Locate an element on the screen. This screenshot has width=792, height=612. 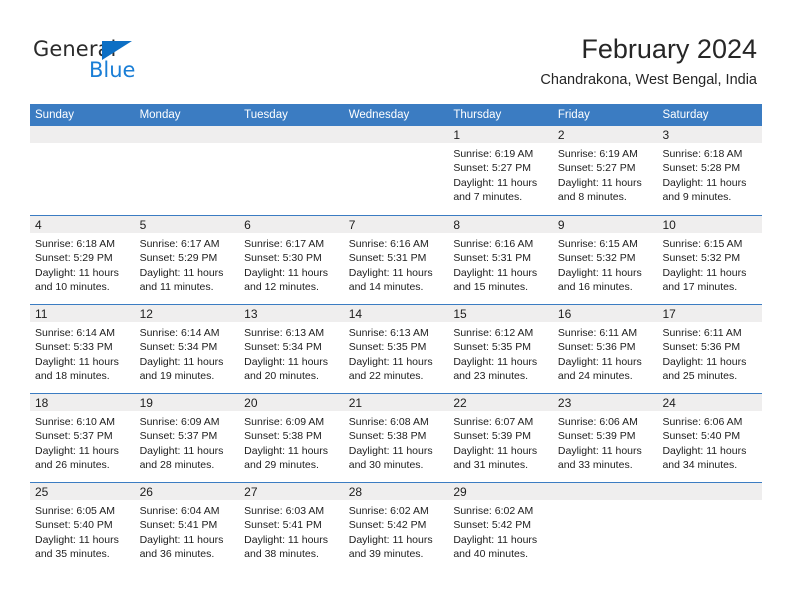
weekday-header-saturday: Saturday is located at coordinates (685, 115).